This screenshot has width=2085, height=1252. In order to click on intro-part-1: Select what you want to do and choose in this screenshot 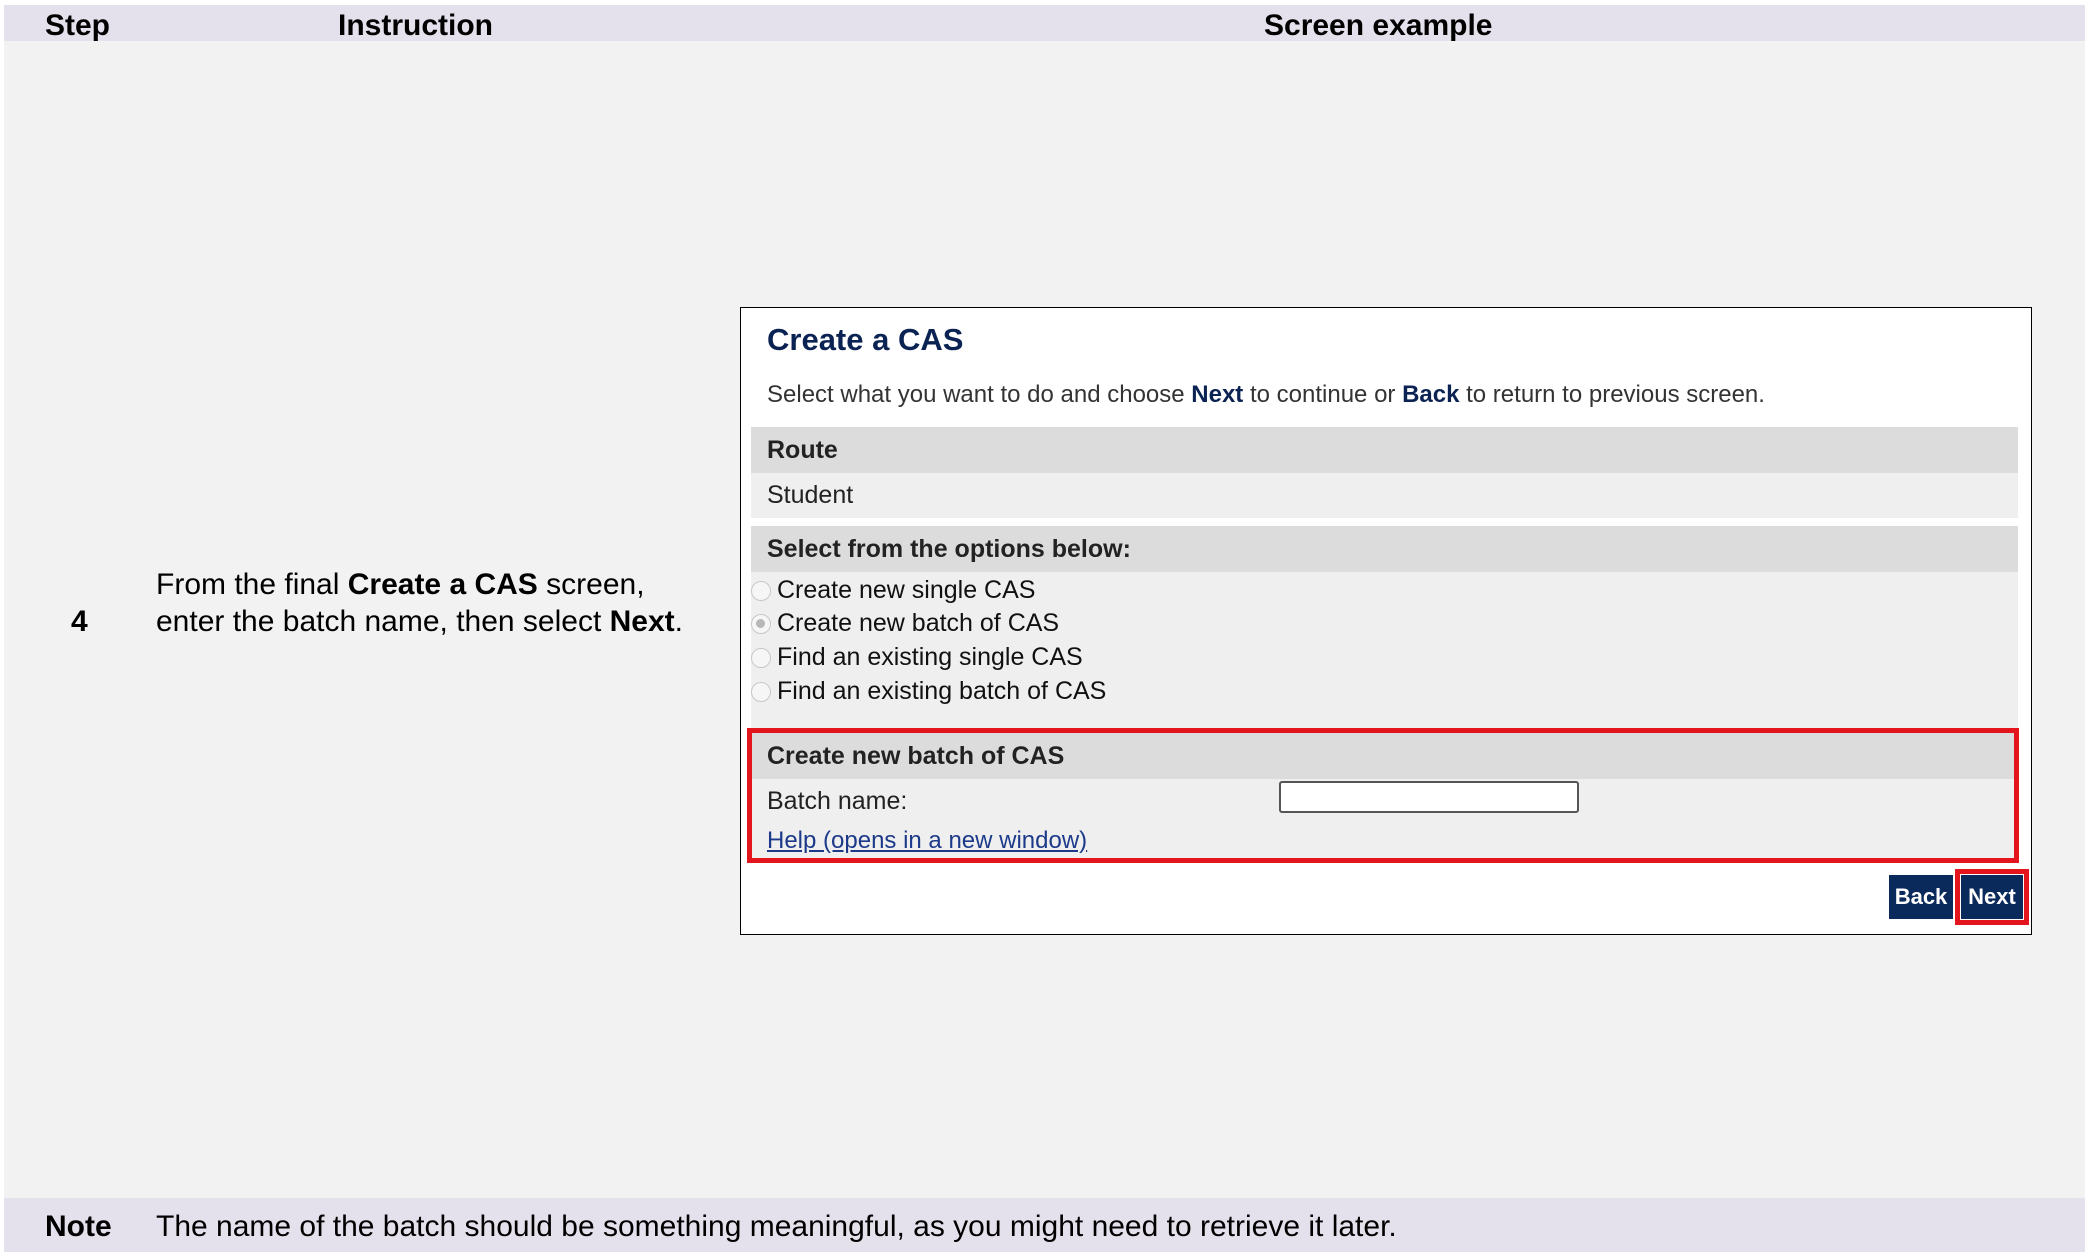, I will do `click(979, 394)`.